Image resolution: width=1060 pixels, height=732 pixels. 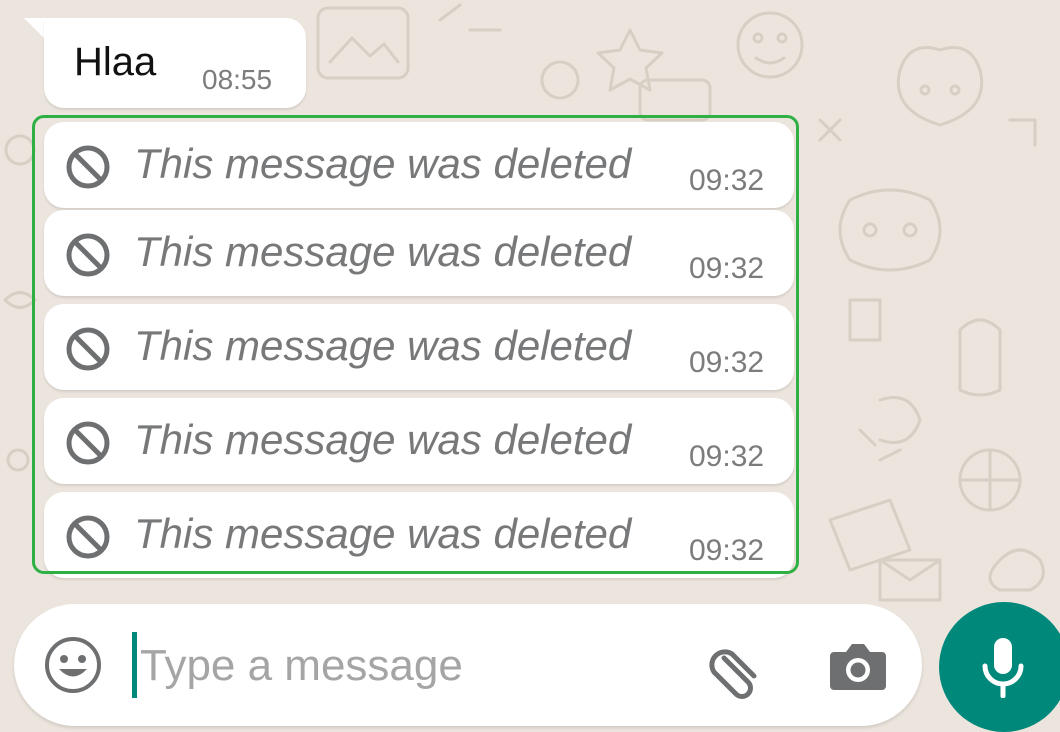 I want to click on message-bubble: Hlaa 08:55, so click(x=175, y=63).